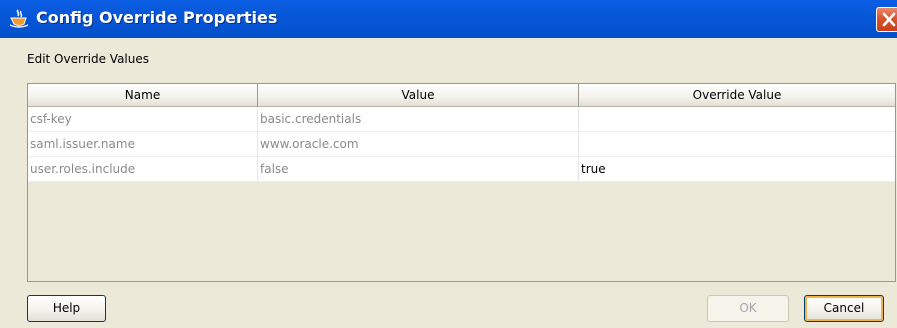  I want to click on table-header: Name Value Override Value, so click(461, 95).